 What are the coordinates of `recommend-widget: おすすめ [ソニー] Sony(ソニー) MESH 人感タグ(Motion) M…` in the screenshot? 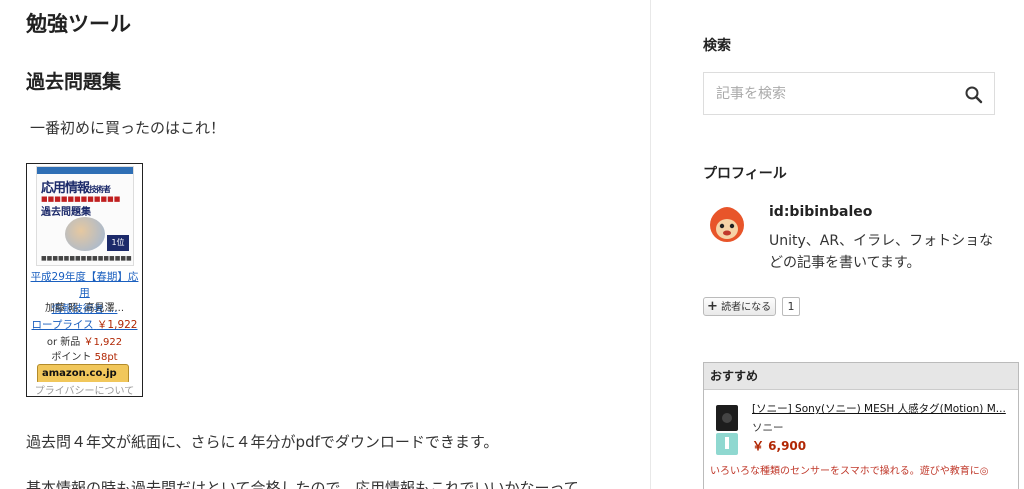 It's located at (861, 425).